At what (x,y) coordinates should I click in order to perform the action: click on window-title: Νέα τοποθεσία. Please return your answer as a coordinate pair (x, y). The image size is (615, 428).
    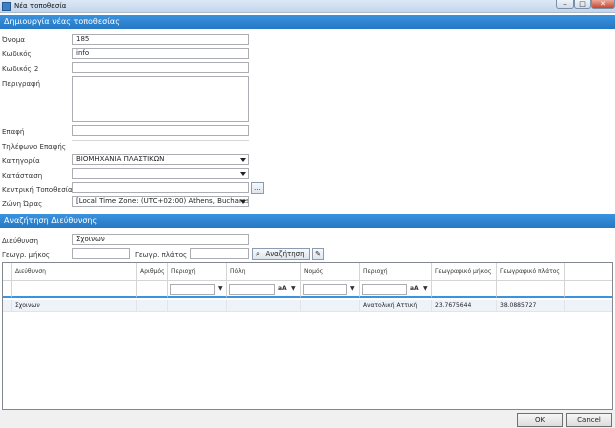
    Looking at the image, I should click on (40, 6).